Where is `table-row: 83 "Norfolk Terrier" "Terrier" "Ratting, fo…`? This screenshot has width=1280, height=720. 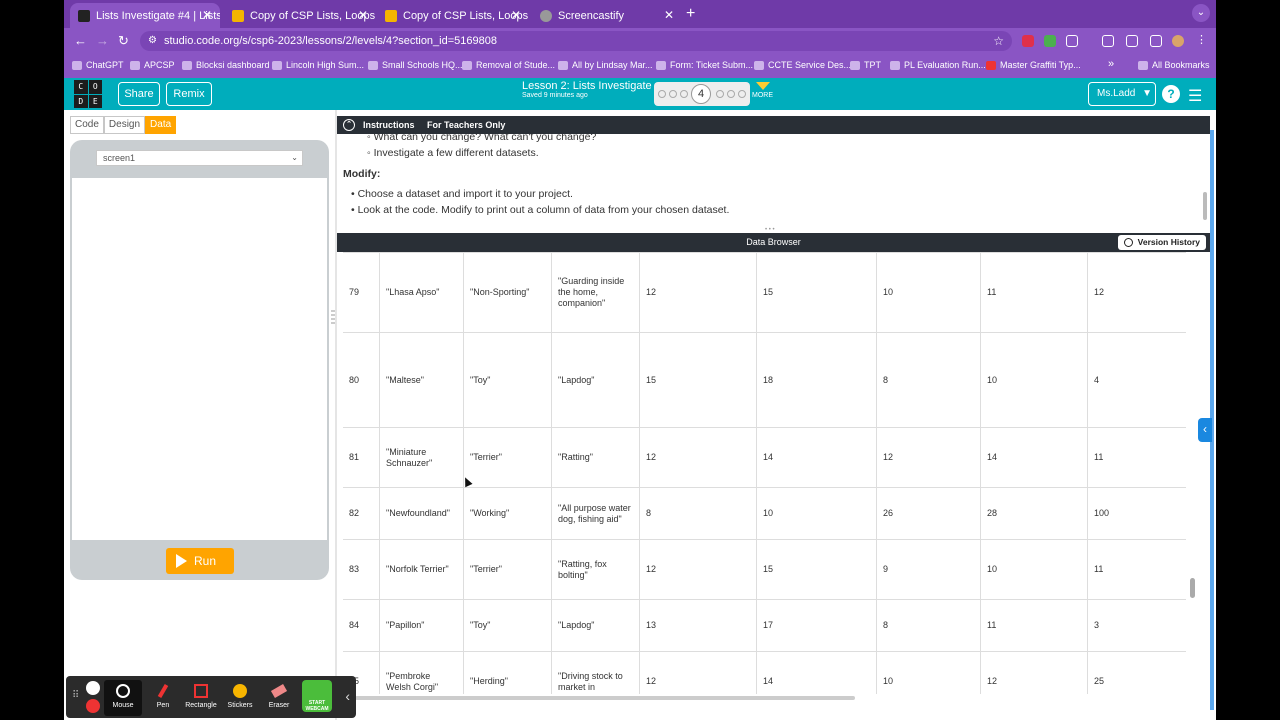 table-row: 83 "Norfolk Terrier" "Terrier" "Ratting, fo… is located at coordinates (764, 569).